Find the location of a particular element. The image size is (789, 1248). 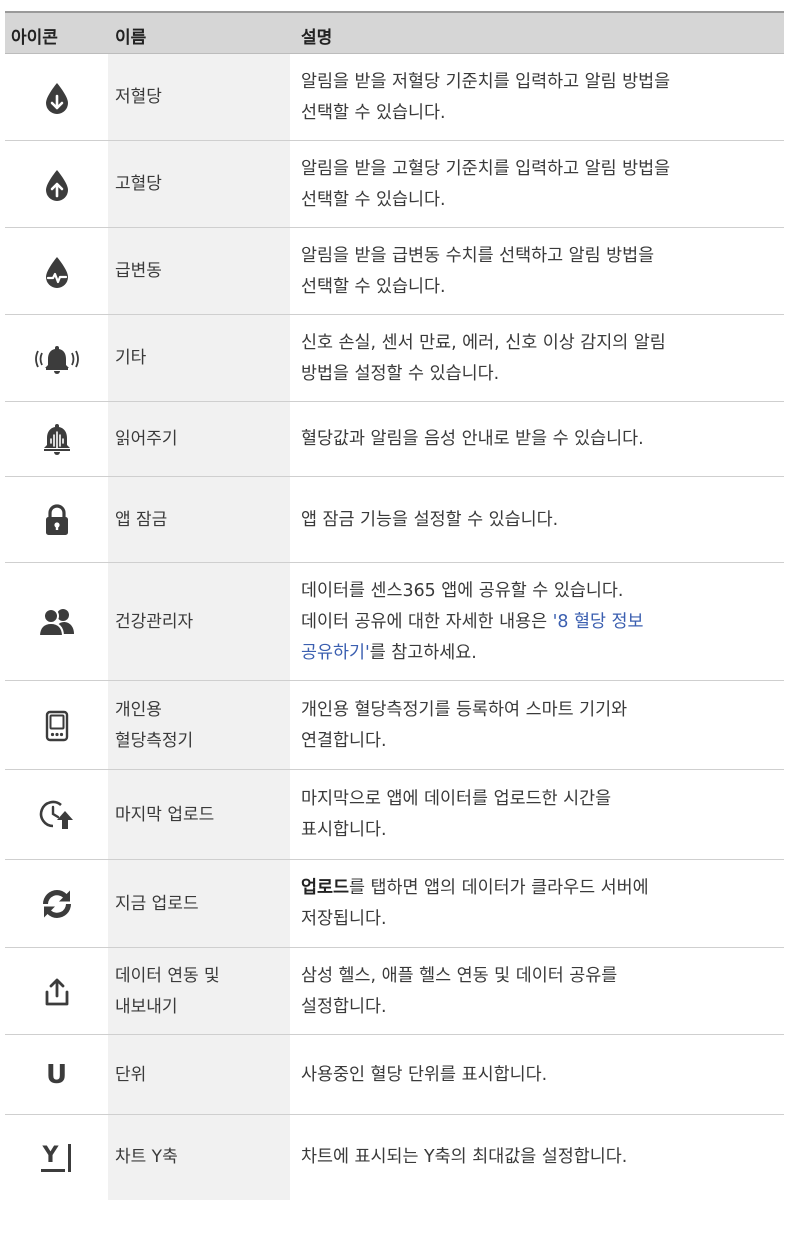

sync-icon is located at coordinates (56, 904).